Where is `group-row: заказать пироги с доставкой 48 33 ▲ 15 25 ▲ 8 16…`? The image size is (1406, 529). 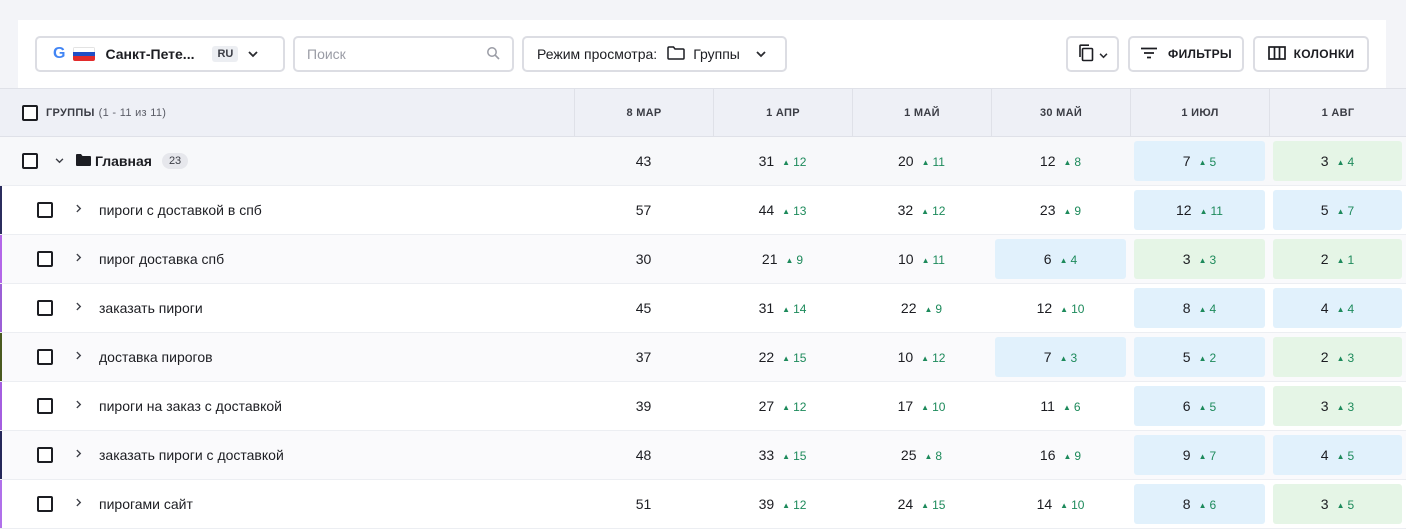
group-row: заказать пироги с доставкой 48 33 ▲ 15 25 ▲ 8 16… is located at coordinates (703, 455).